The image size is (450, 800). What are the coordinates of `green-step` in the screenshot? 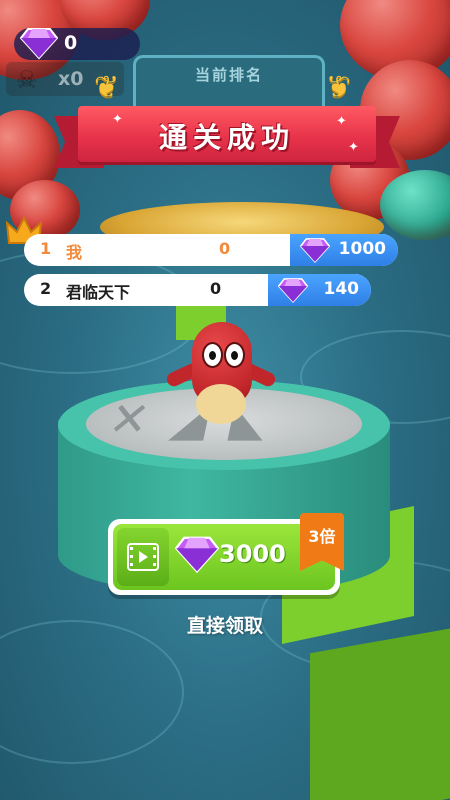 It's located at (380, 713).